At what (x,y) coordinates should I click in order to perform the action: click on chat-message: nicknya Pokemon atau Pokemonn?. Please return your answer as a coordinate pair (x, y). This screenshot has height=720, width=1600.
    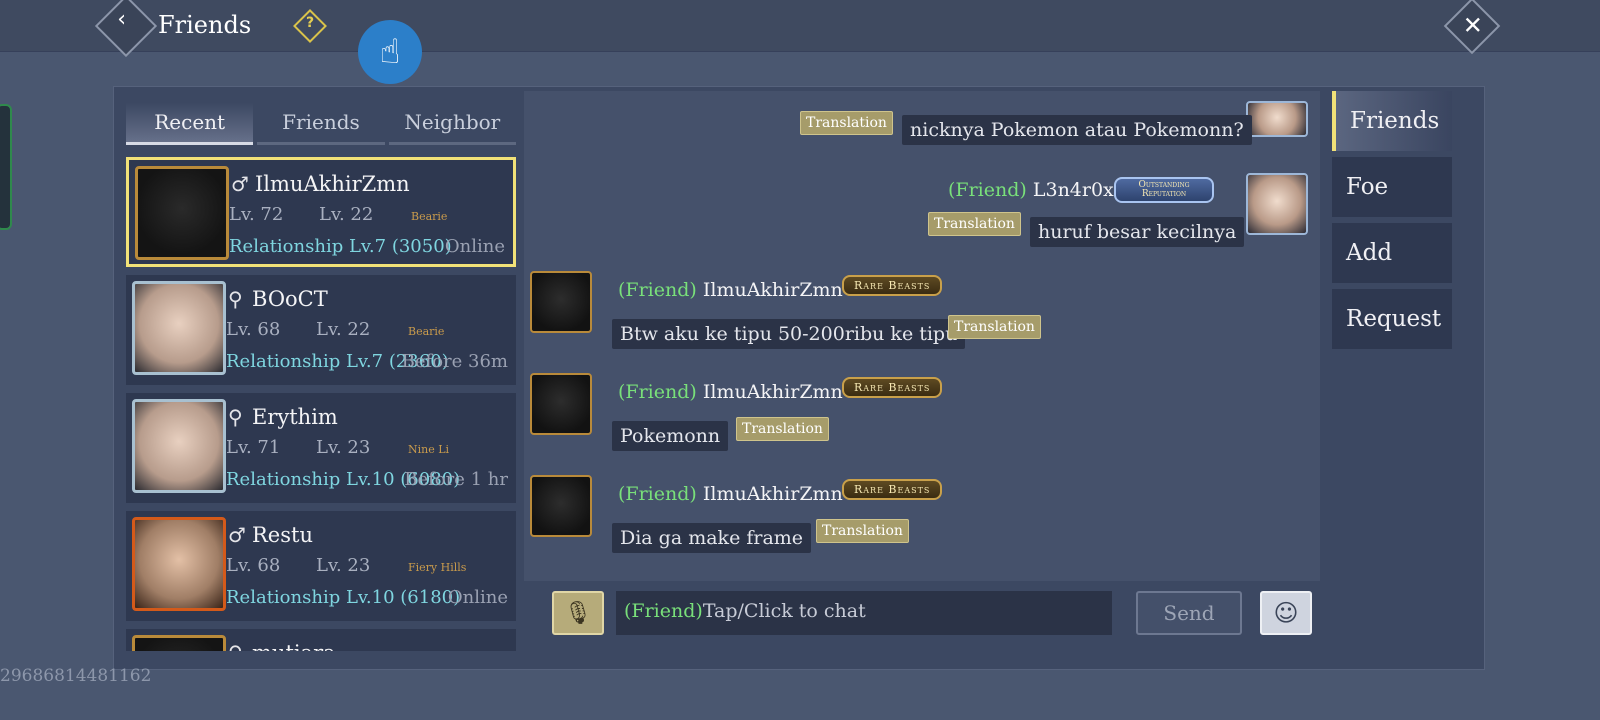
    Looking at the image, I should click on (1077, 130).